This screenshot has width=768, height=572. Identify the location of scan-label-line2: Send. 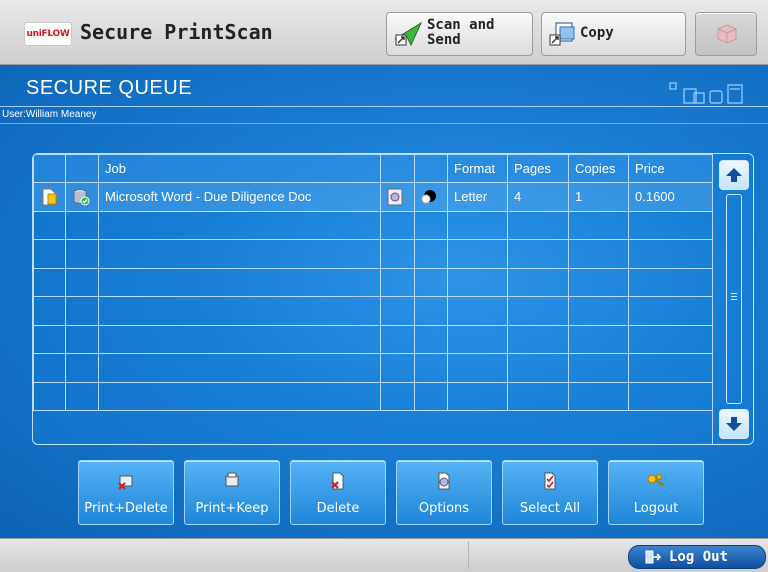
(444, 40).